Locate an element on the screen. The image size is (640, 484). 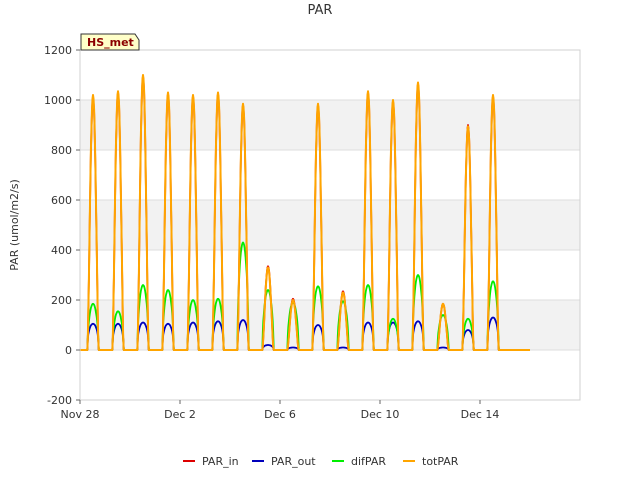
legend: PAR_in PAR_out difPAR totPAR is located at coordinates (321, 461).